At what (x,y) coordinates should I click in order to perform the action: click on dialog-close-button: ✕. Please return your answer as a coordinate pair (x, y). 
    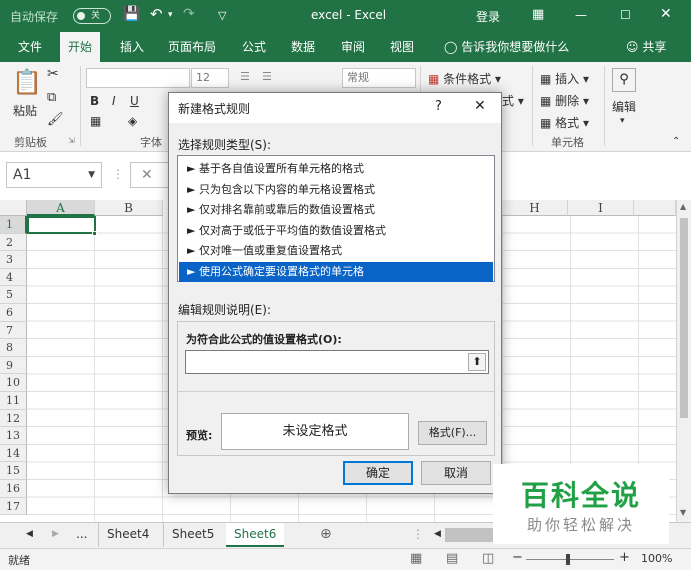
    Looking at the image, I should click on (480, 106).